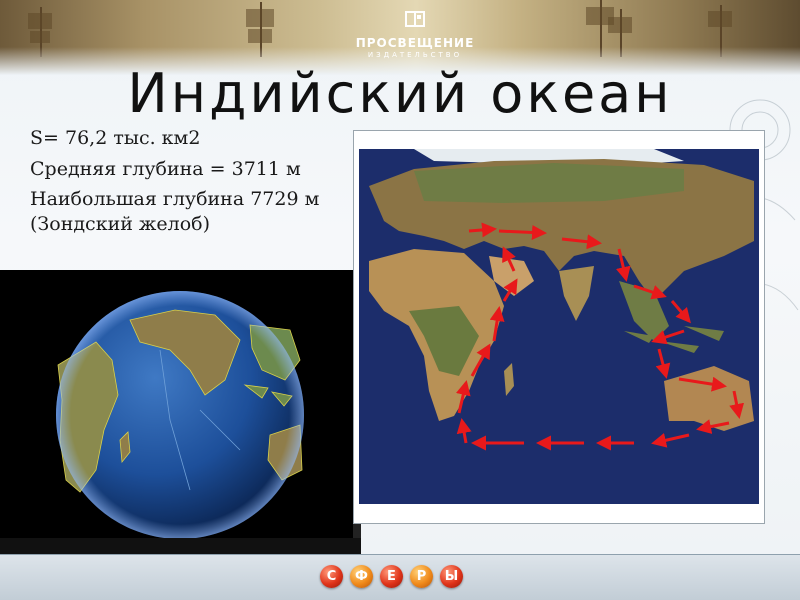  I want to click on spheres-letter-icon: Е, so click(391, 576).